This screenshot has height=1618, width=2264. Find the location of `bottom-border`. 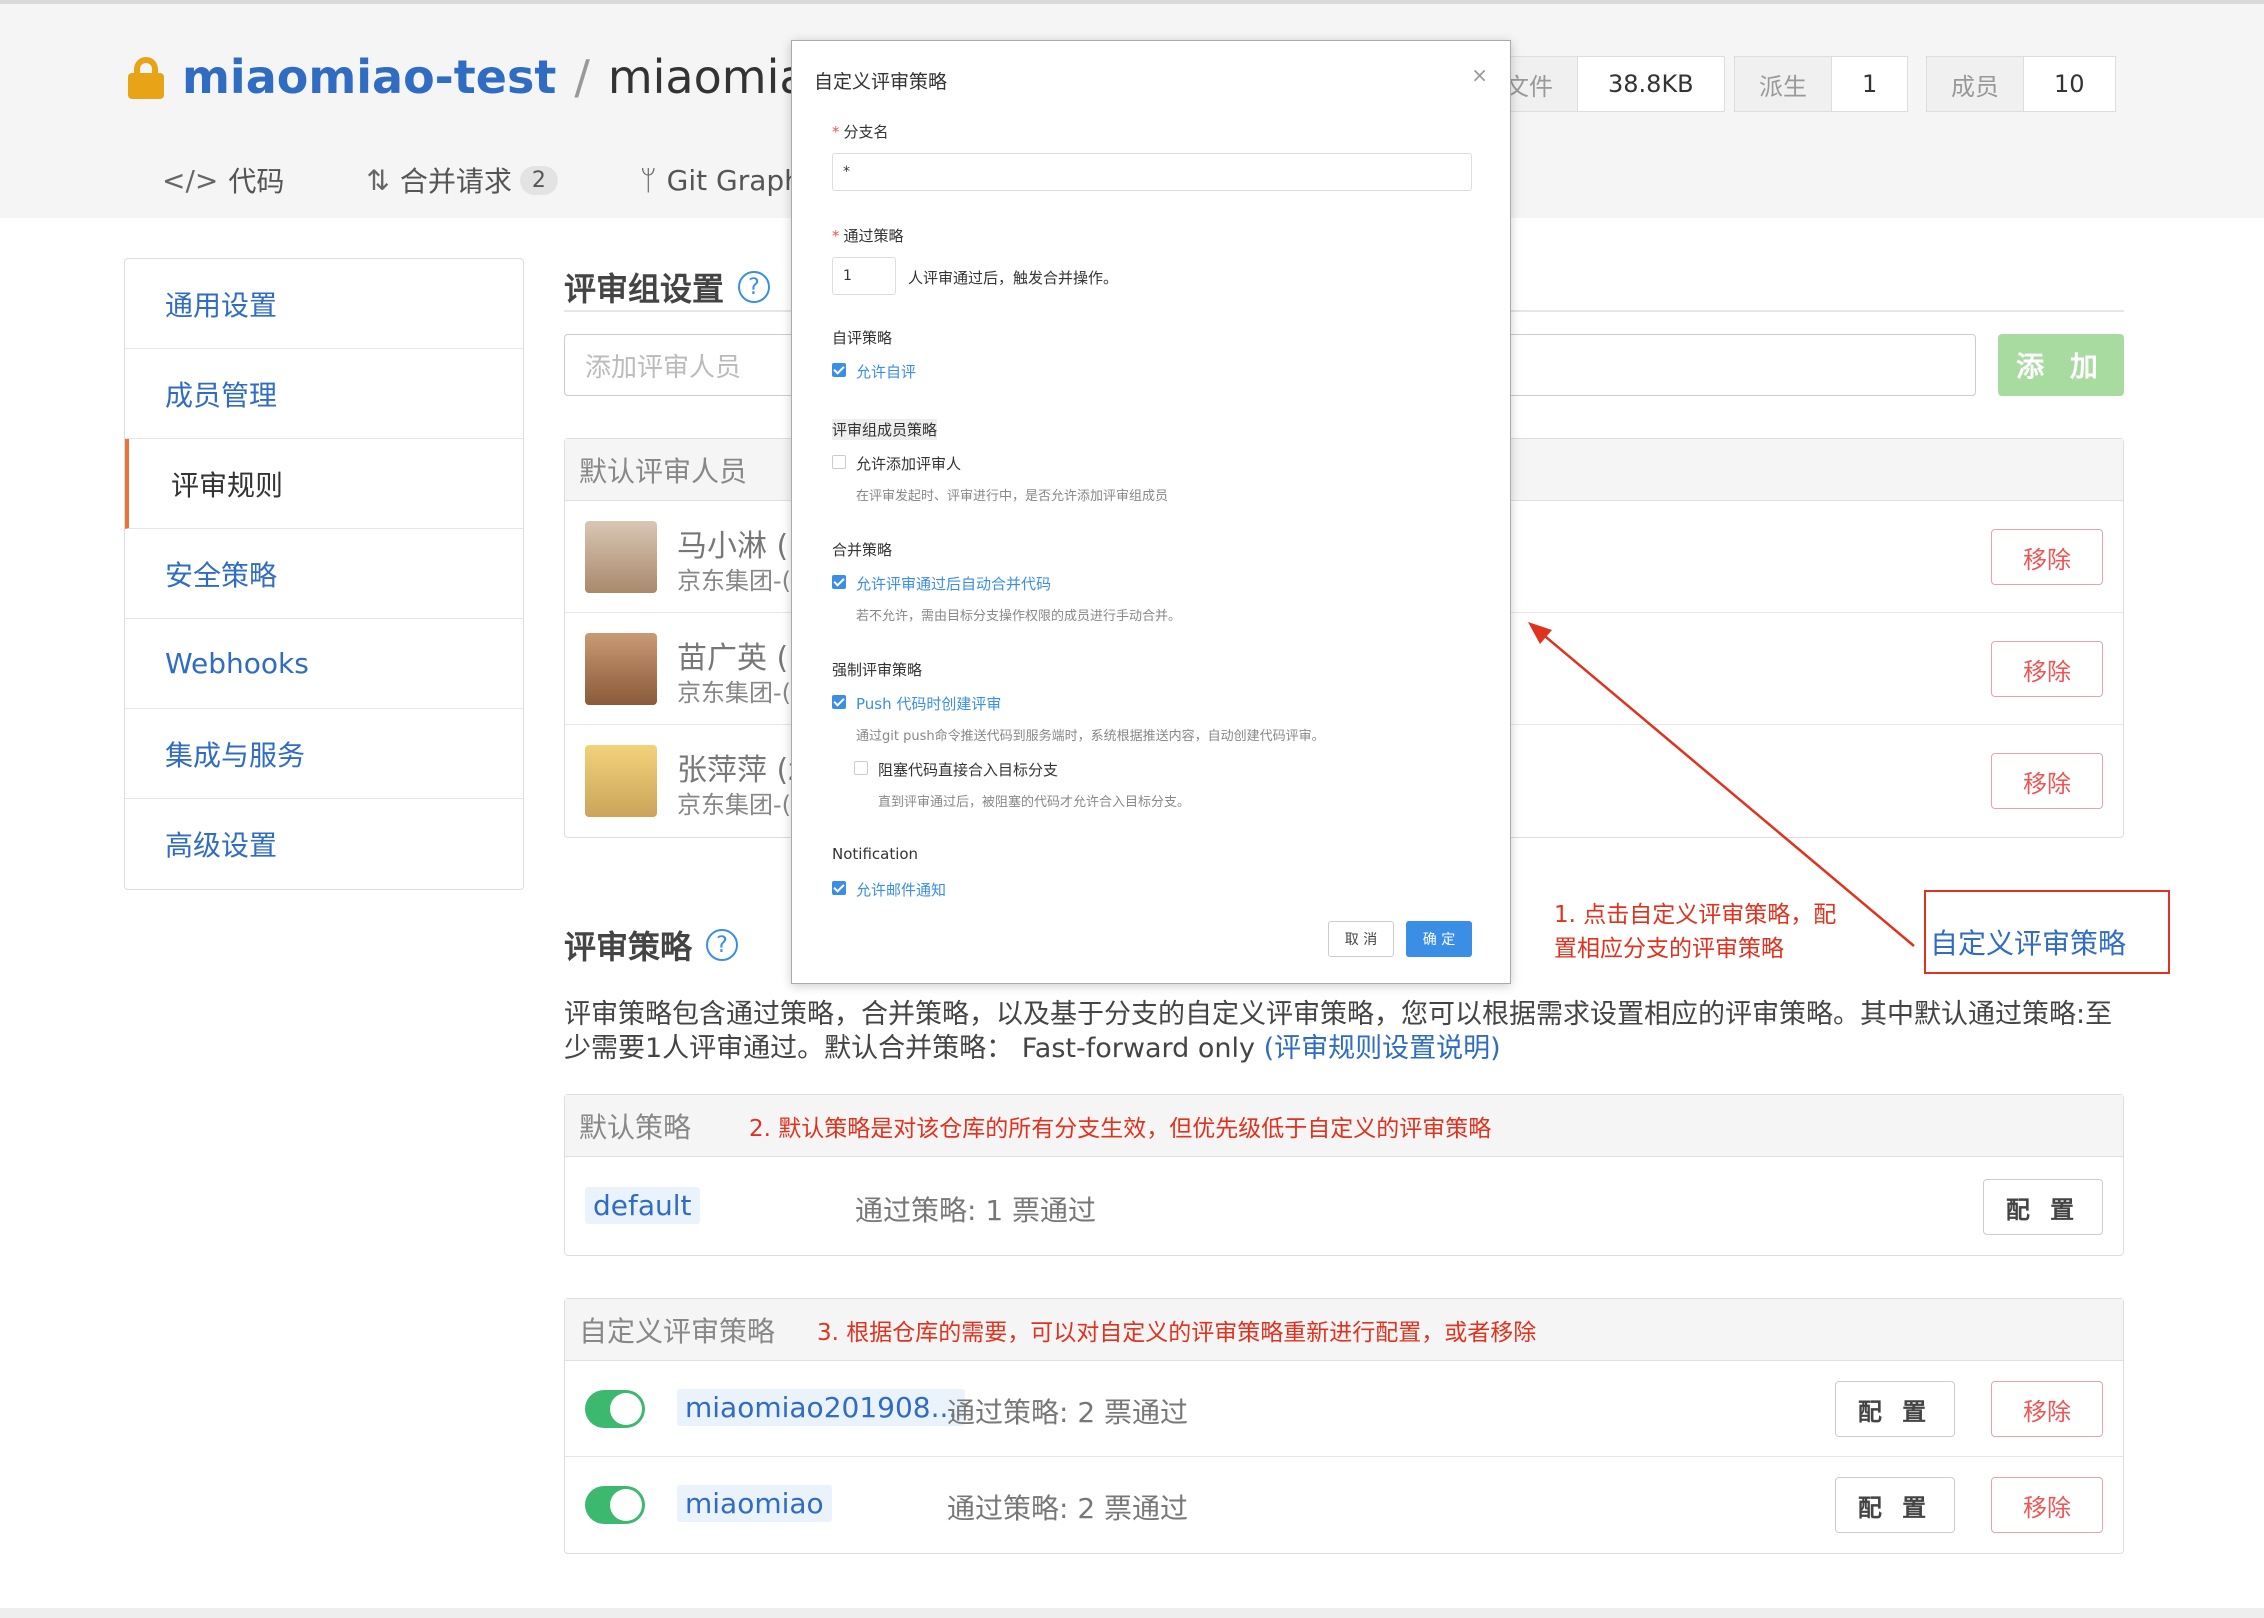

bottom-border is located at coordinates (1132, 1613).